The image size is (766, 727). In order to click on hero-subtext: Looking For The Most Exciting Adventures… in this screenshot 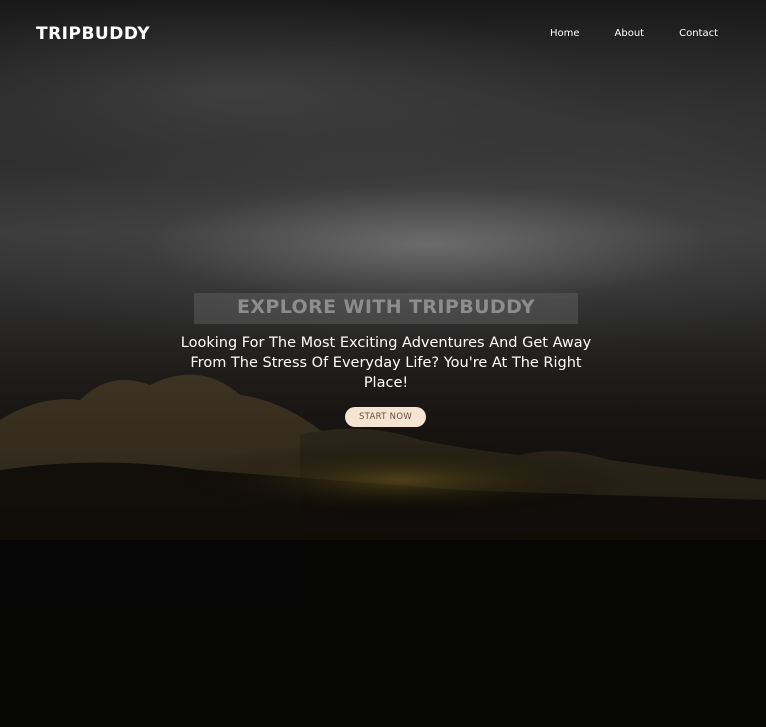, I will do `click(386, 363)`.